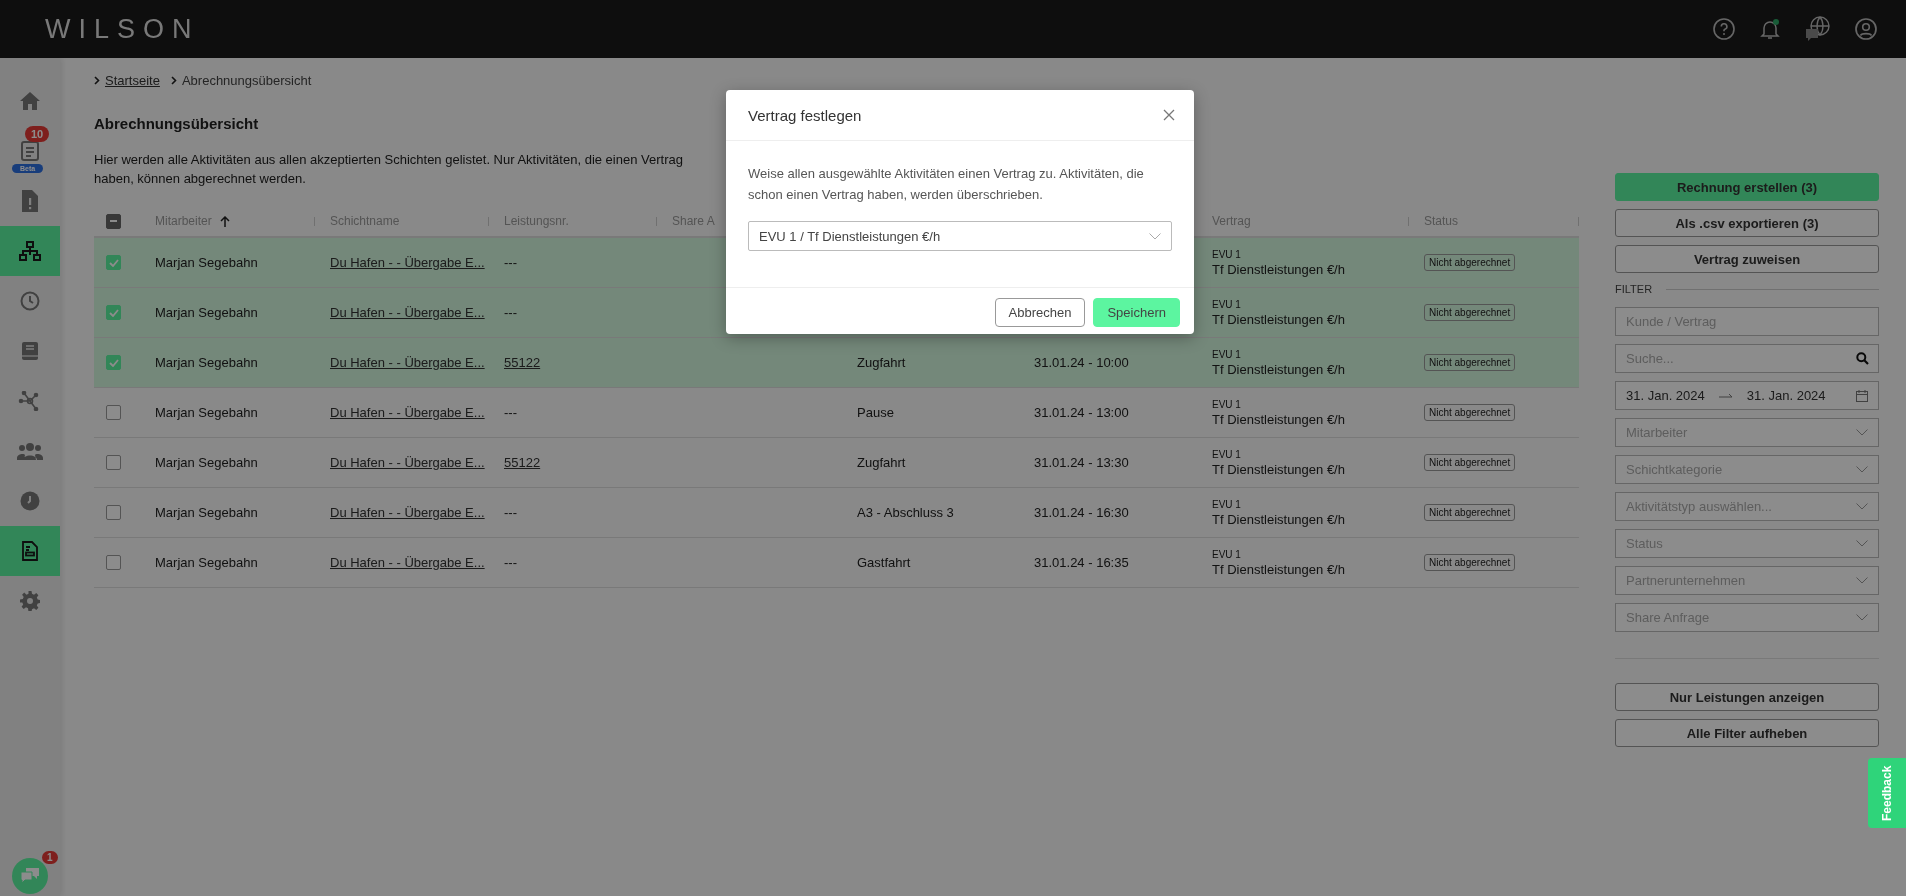 Image resolution: width=1906 pixels, height=896 pixels. What do you see at coordinates (389, 169) in the screenshot?
I see `page-description: Hier werden alle Aktivitäten aus allen akzeptierten Schichten gelistet. Nur Aktivitäten, die einen Vertrag haben, können abgerechnet werden.` at bounding box center [389, 169].